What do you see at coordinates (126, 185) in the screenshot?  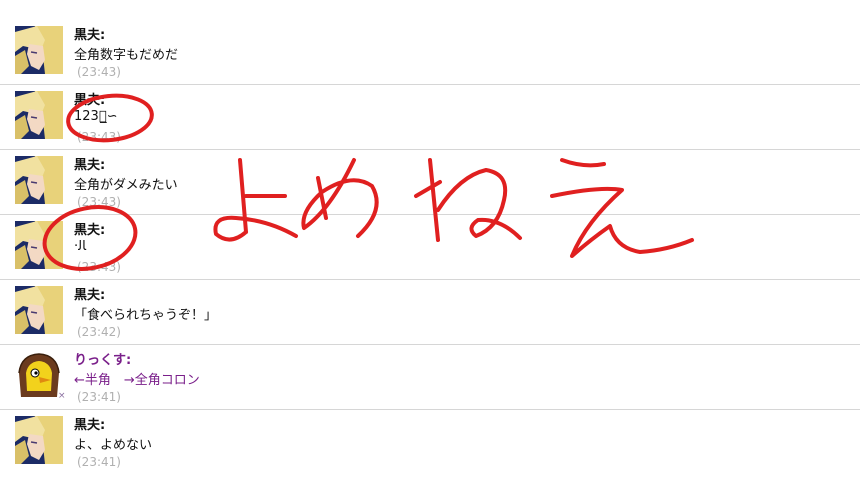 I see `message-text: 全角がダメみたい` at bounding box center [126, 185].